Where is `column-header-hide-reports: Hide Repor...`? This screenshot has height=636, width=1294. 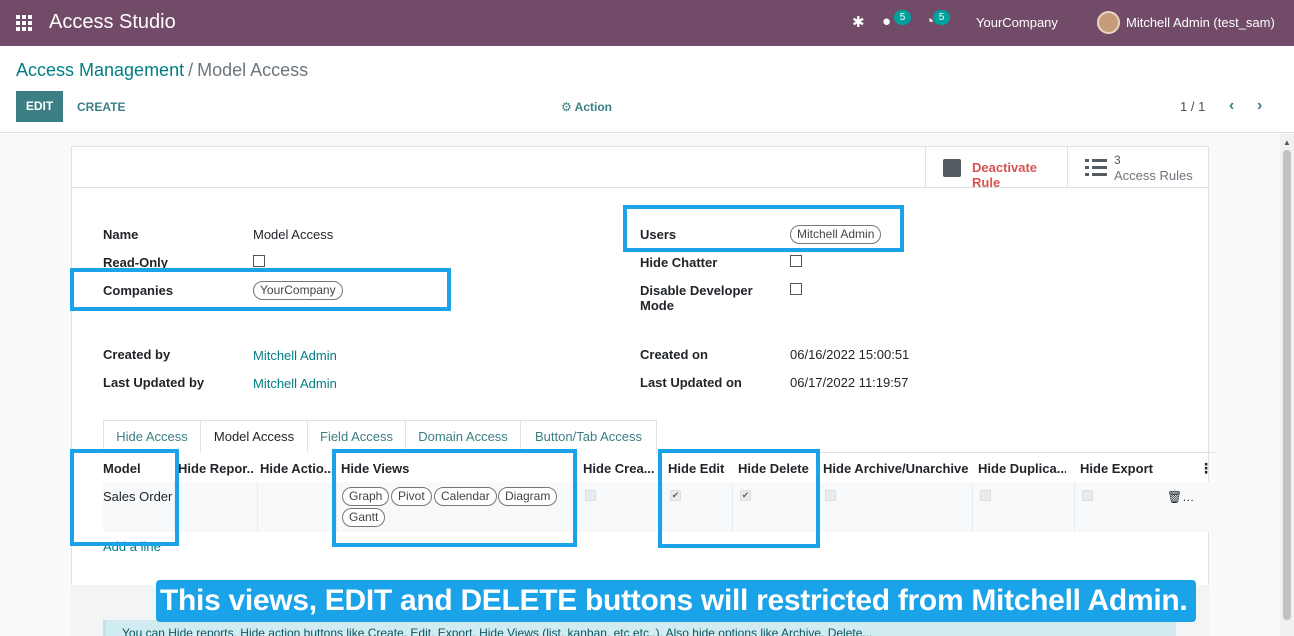 column-header-hide-reports: Hide Repor... is located at coordinates (216, 468).